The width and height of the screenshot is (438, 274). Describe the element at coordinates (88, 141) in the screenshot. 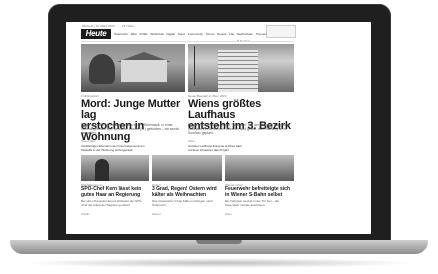

I see `lead1-meta: Steiermark` at that location.